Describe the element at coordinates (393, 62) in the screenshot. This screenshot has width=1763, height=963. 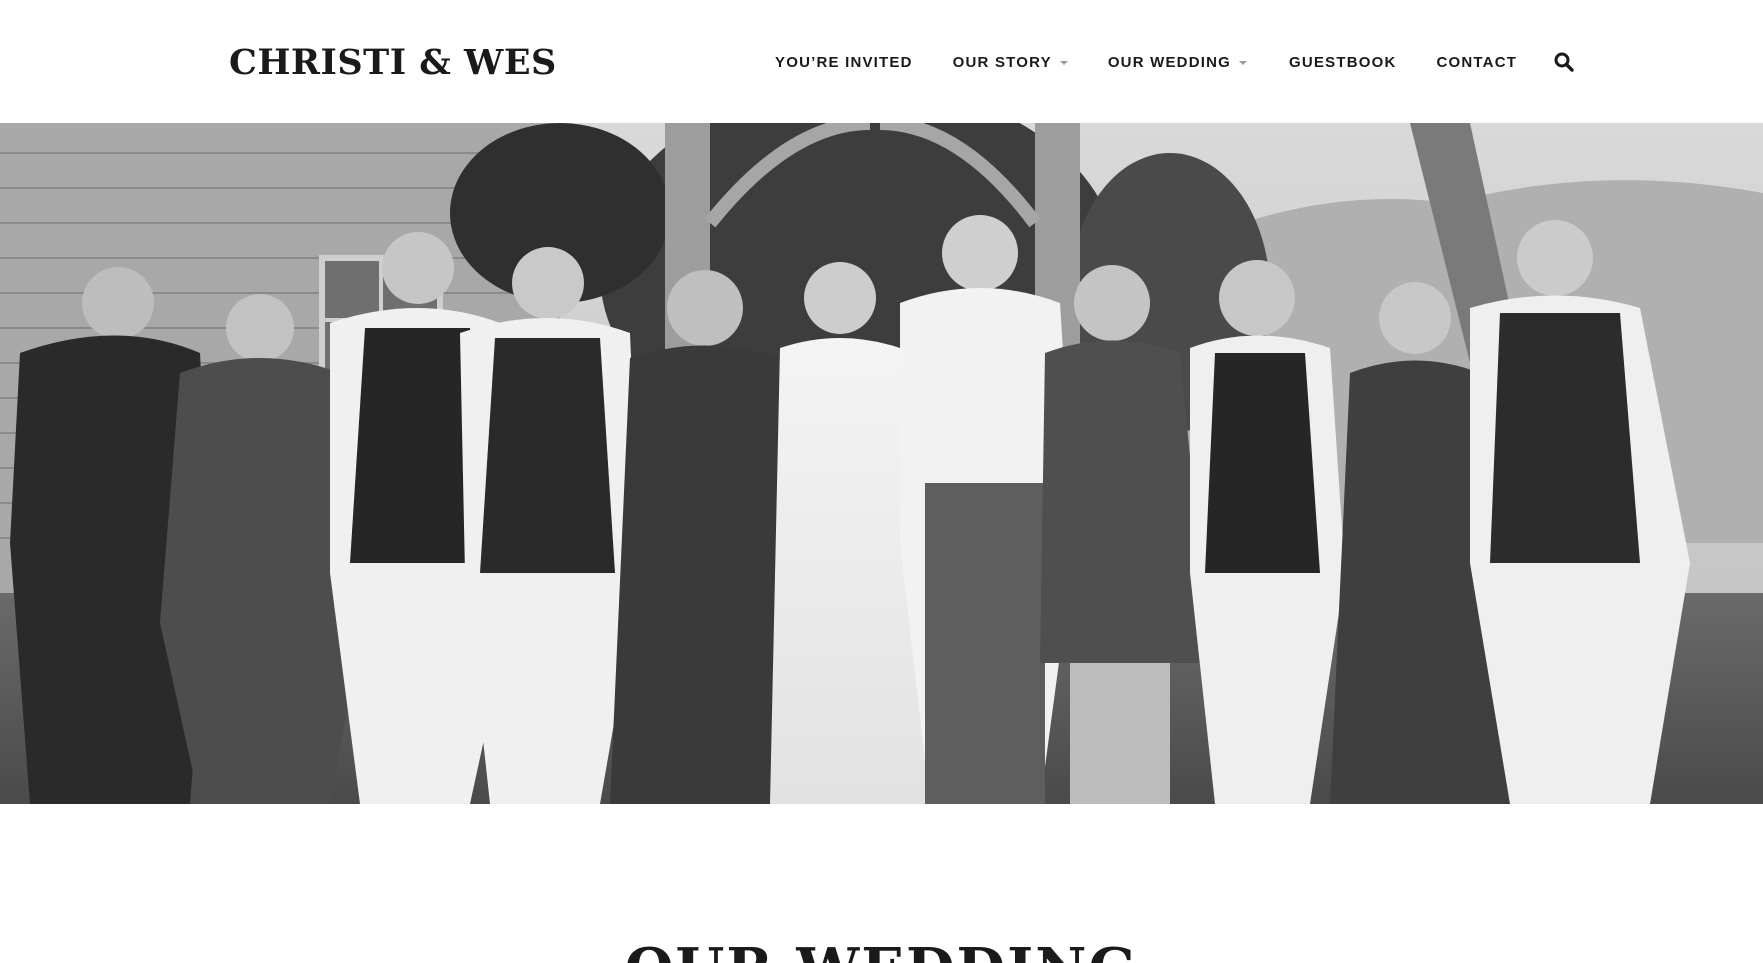
I see `site-title-link: CHRISTI & WES` at that location.